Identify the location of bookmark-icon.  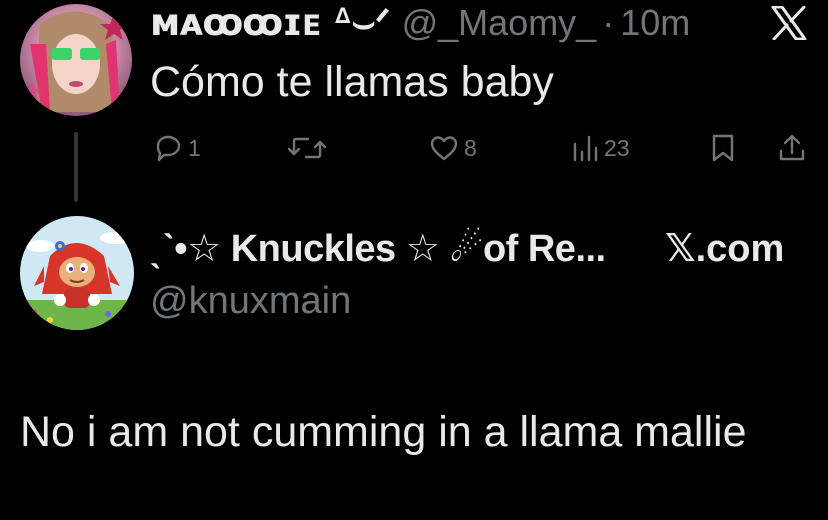
(723, 148).